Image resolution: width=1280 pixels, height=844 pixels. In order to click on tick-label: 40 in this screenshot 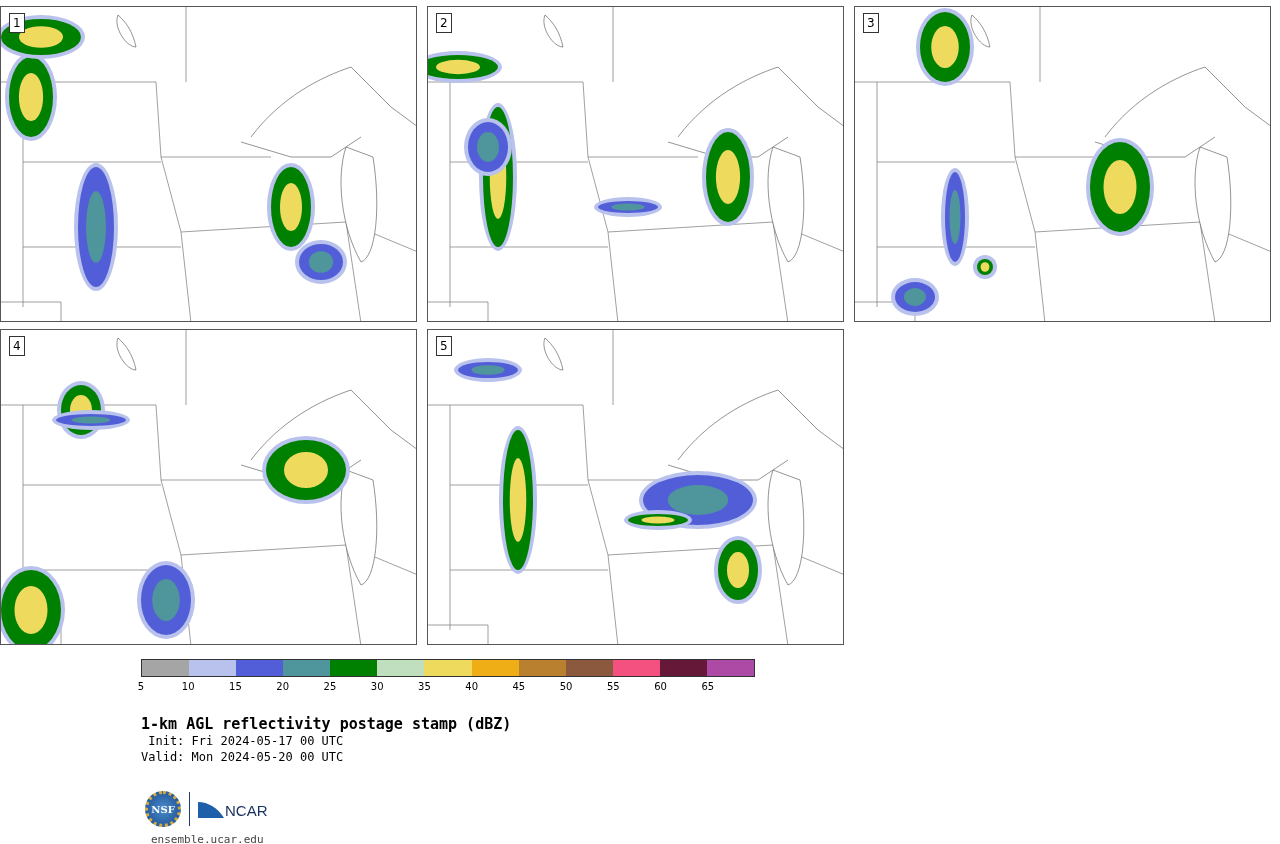, I will do `click(471, 686)`.